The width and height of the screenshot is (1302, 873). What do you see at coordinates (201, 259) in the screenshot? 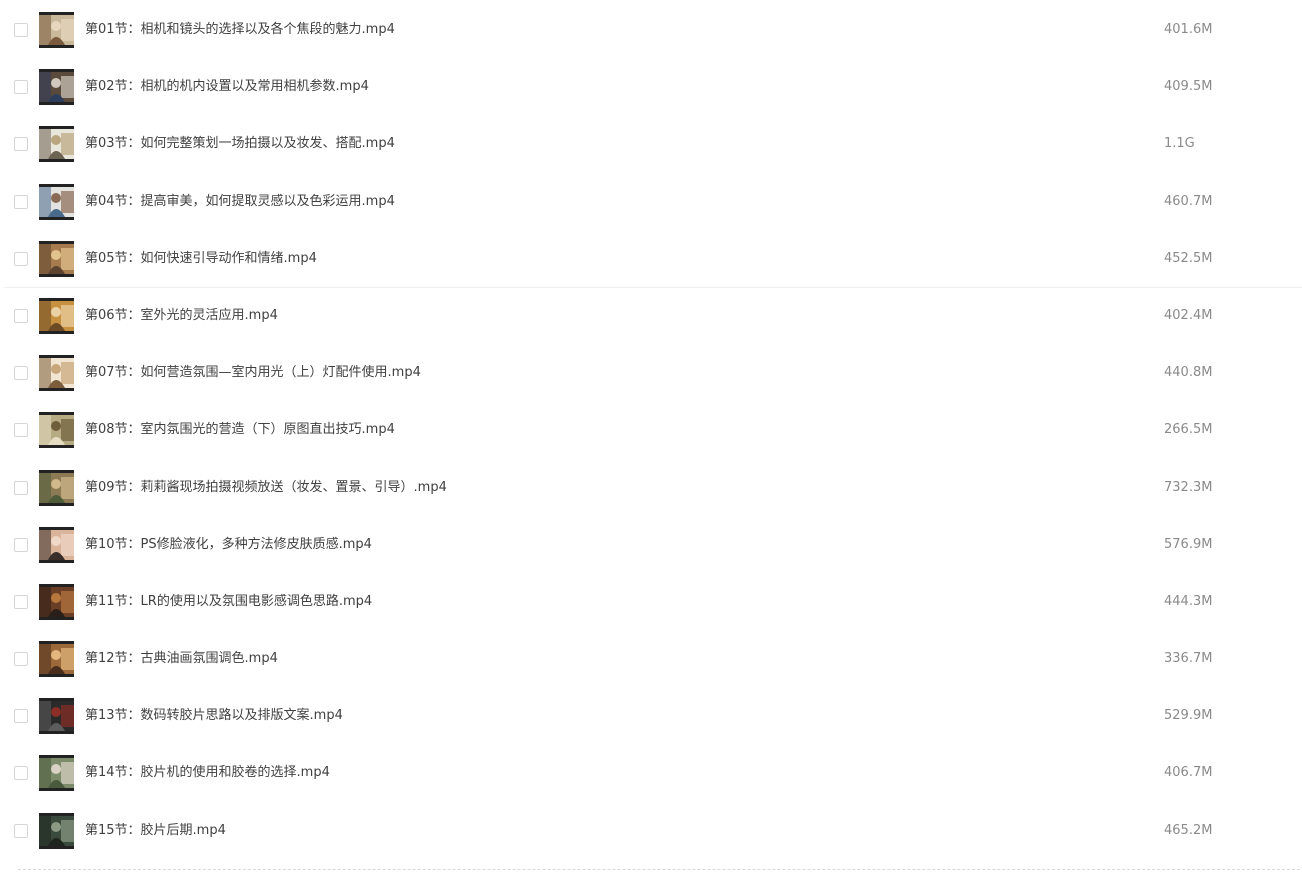
I see `file-name: 第05节：如何快速引导动作和情绪.mp4` at bounding box center [201, 259].